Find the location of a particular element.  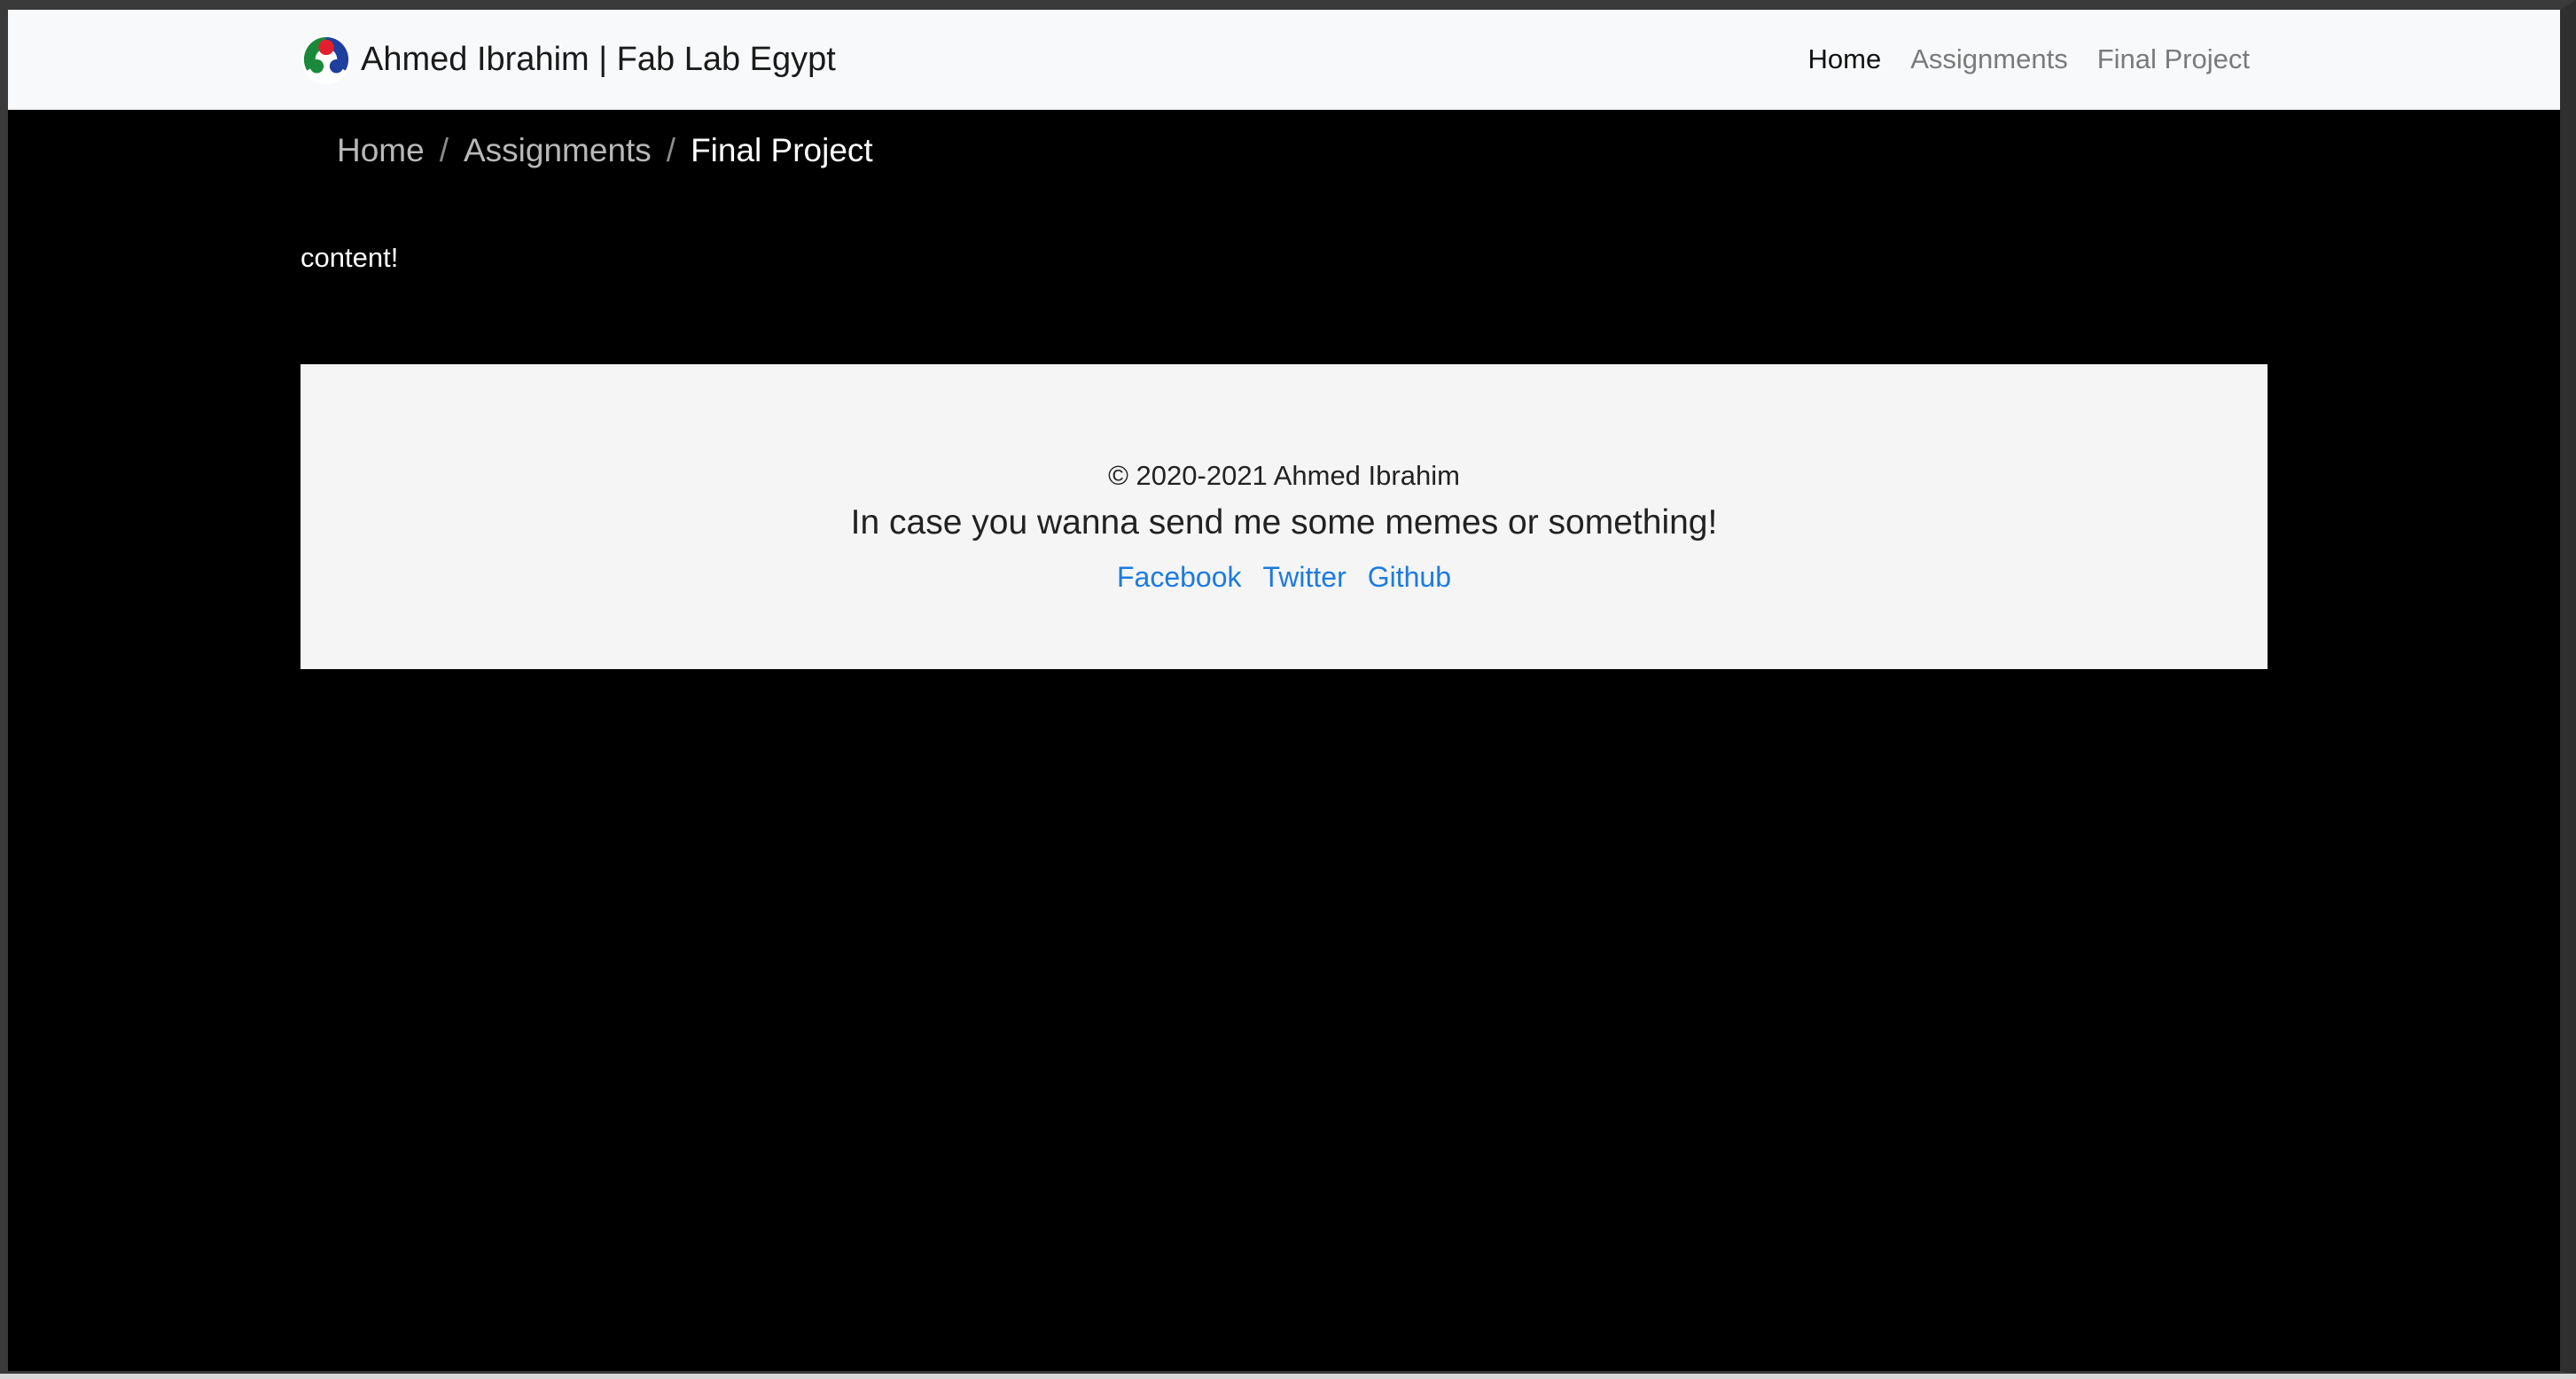

github-link: Github is located at coordinates (1409, 577).